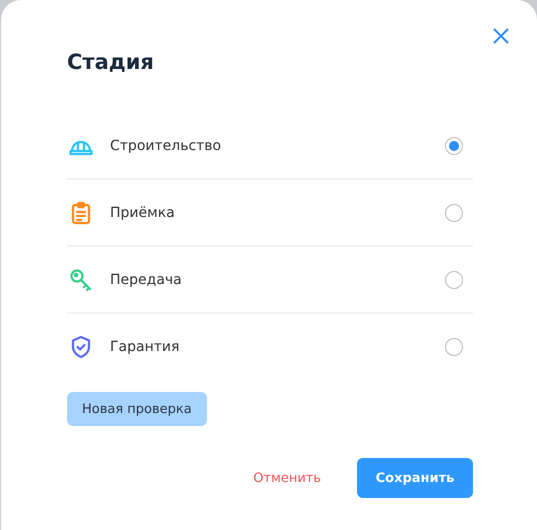  Describe the element at coordinates (287, 478) in the screenshot. I see `cancel-button: Отменить` at that location.